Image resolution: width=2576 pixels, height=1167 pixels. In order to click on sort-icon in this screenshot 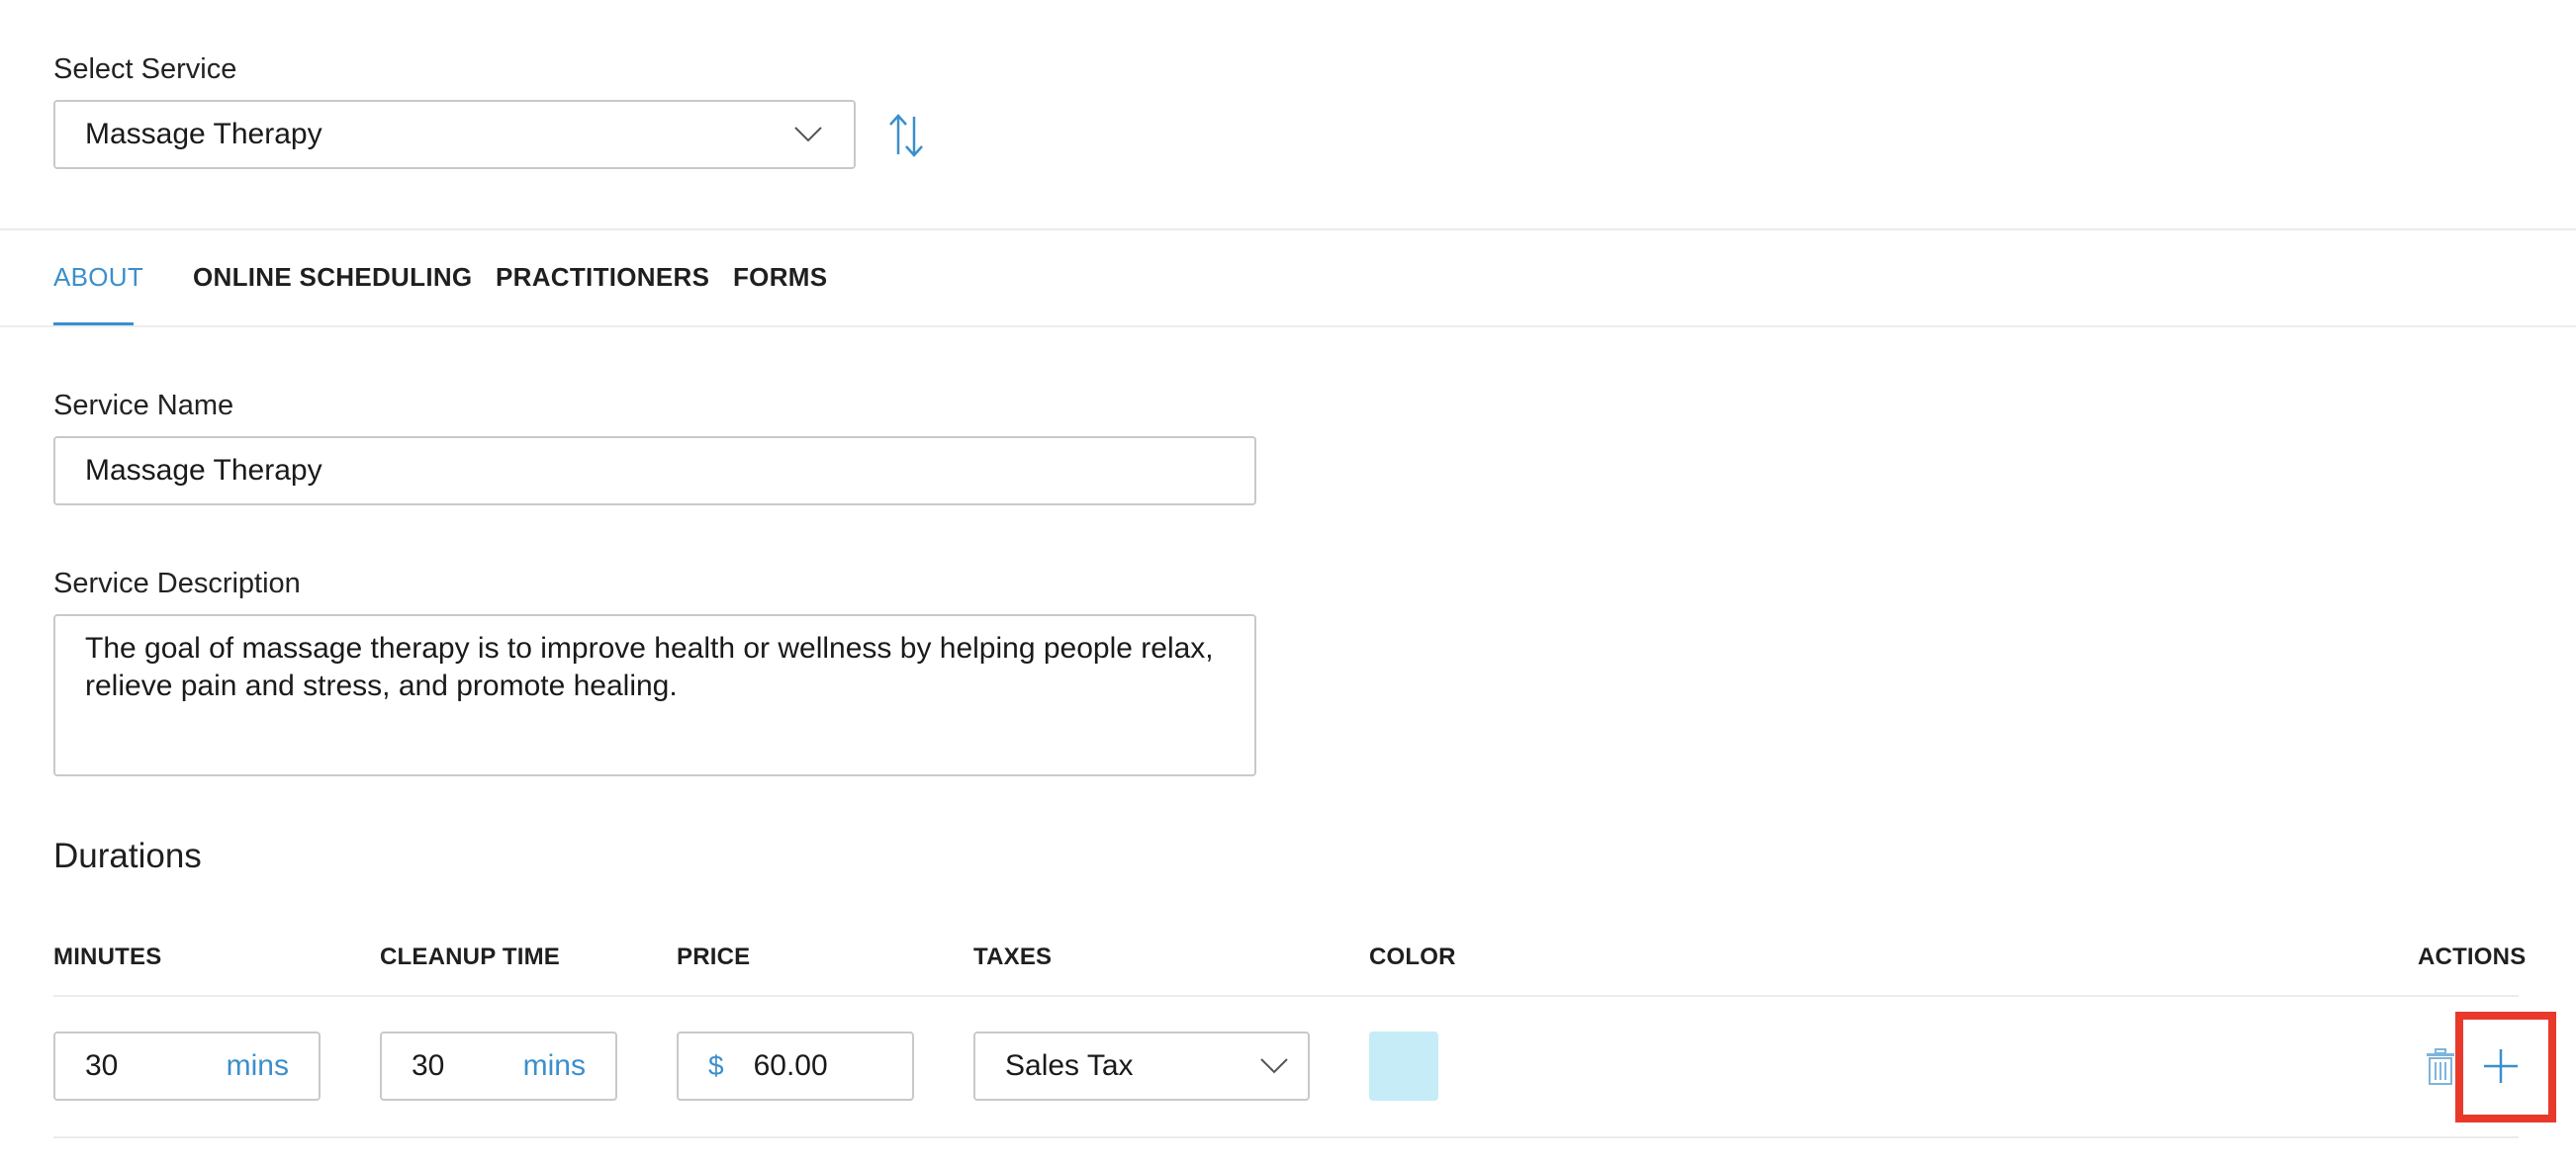, I will do `click(906, 135)`.